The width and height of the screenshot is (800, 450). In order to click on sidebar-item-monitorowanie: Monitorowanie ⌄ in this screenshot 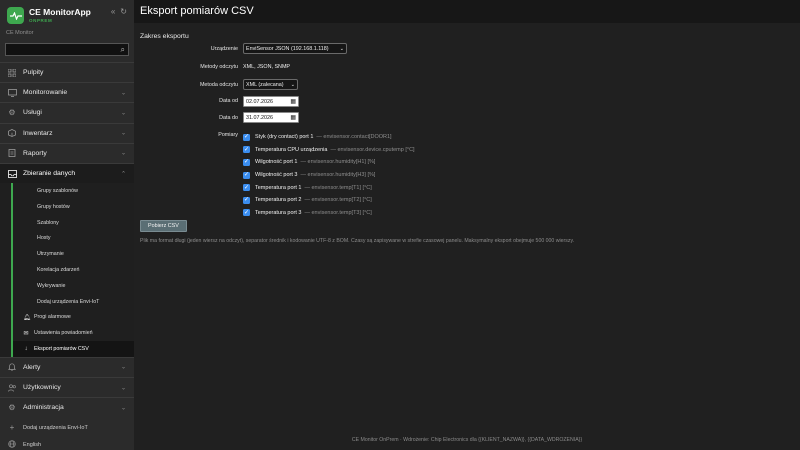, I will do `click(67, 92)`.